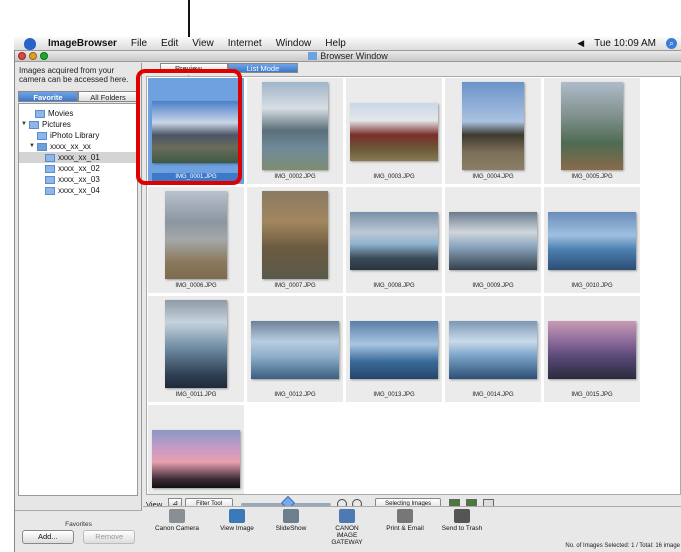  Describe the element at coordinates (592, 177) in the screenshot. I see `thumbnail-caption: IMG_0005.JPG` at that location.